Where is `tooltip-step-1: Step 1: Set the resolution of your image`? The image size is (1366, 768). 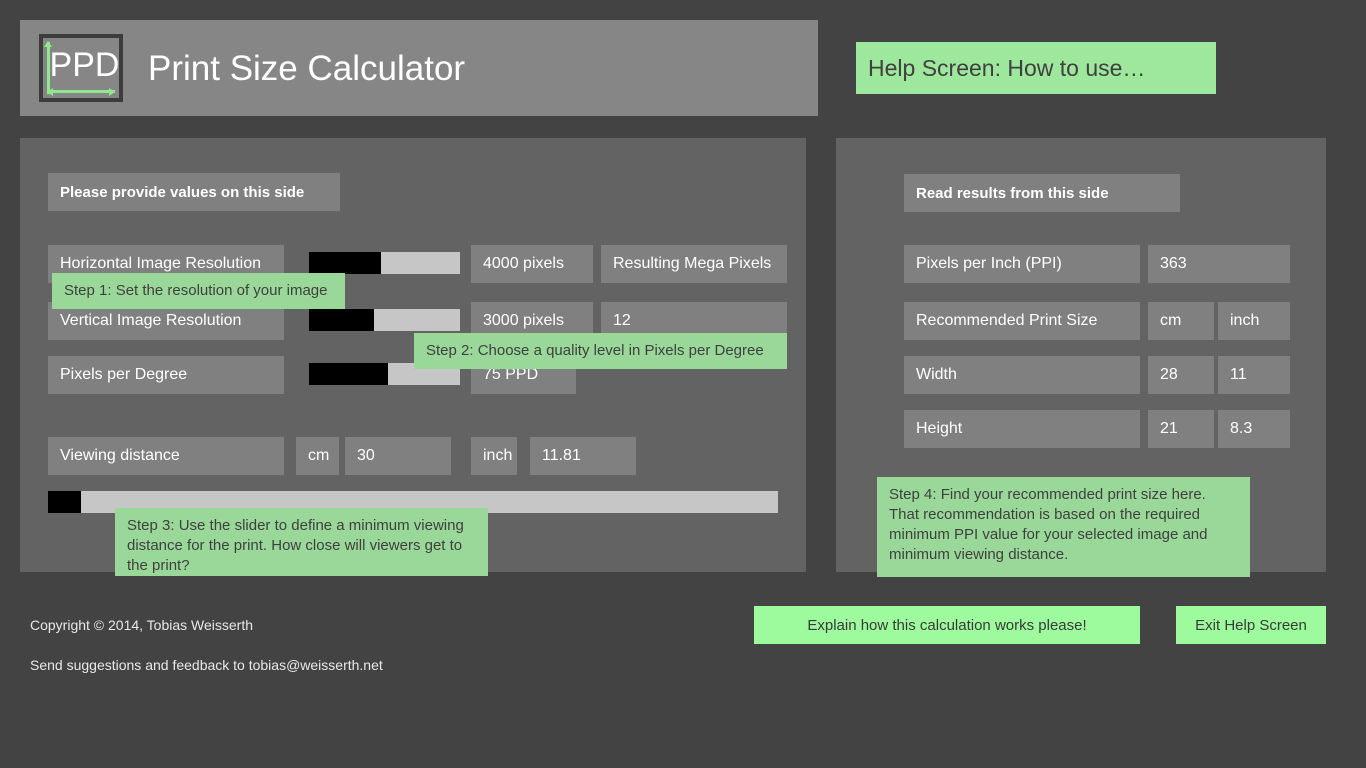
tooltip-step-1: Step 1: Set the resolution of your image is located at coordinates (198, 291).